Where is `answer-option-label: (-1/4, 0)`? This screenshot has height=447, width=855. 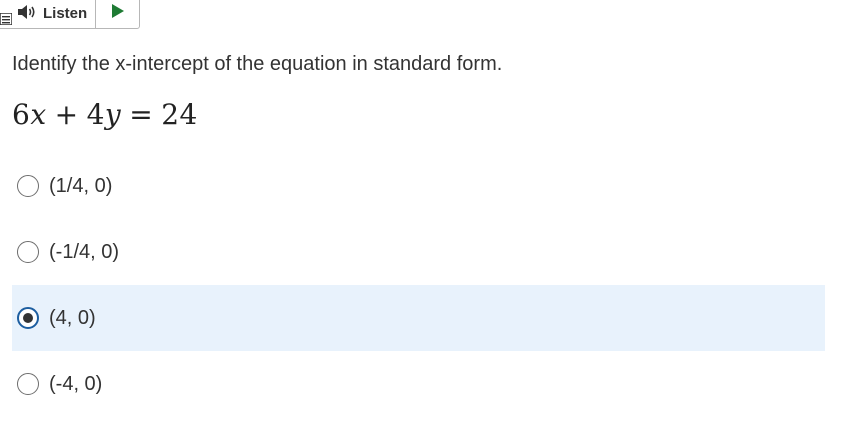
answer-option-label: (-1/4, 0) is located at coordinates (84, 251).